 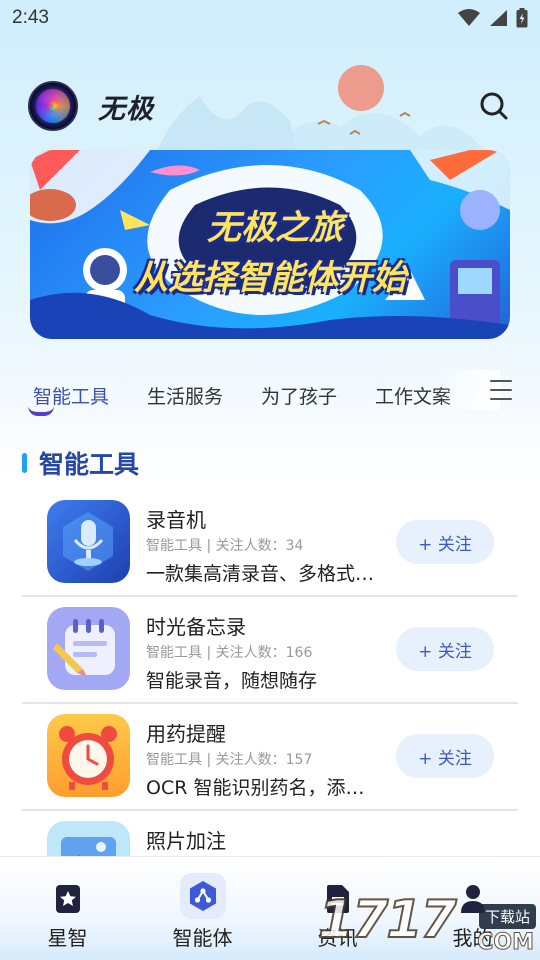 What do you see at coordinates (88, 648) in the screenshot?
I see `memo-calendar-icon` at bounding box center [88, 648].